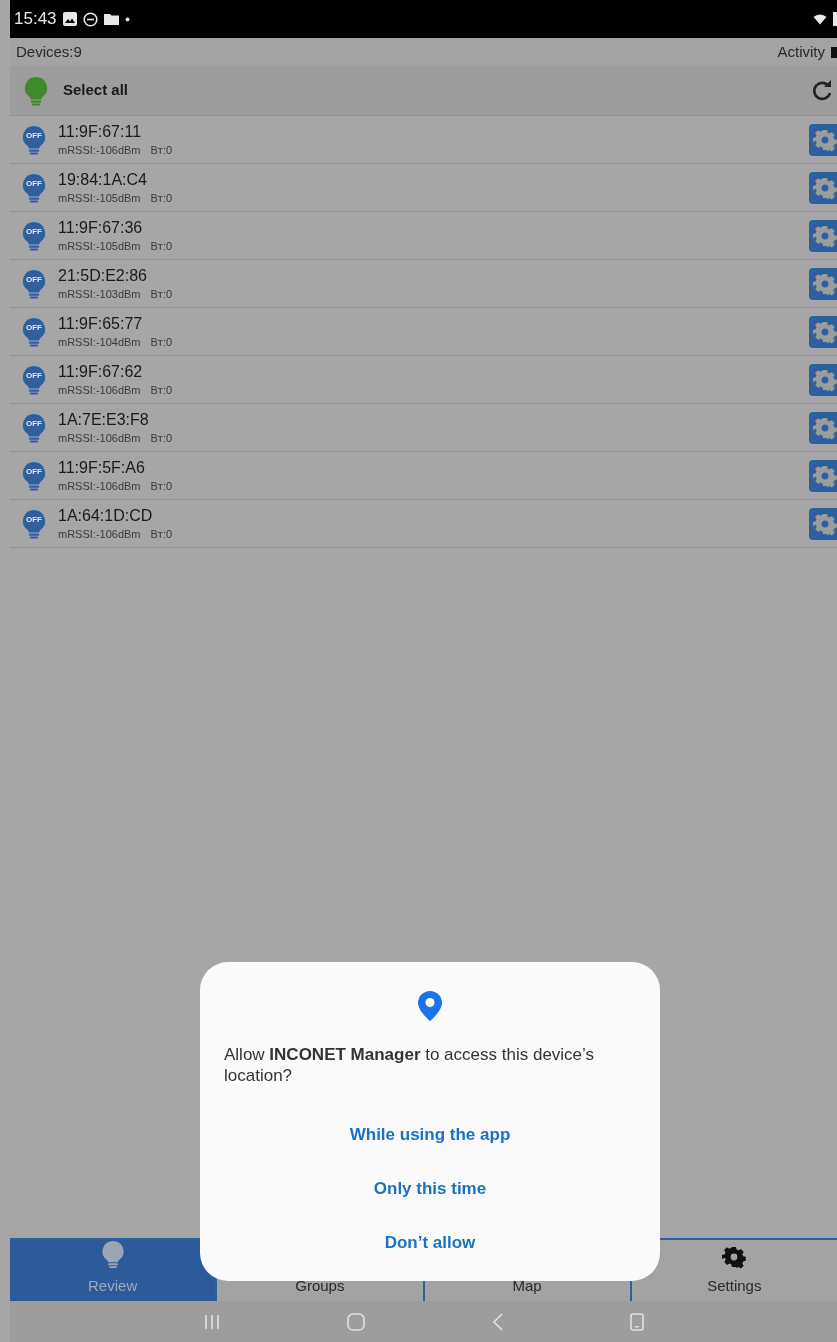 This screenshot has width=837, height=1342. What do you see at coordinates (801, 51) in the screenshot?
I see `activity-label: Activity` at bounding box center [801, 51].